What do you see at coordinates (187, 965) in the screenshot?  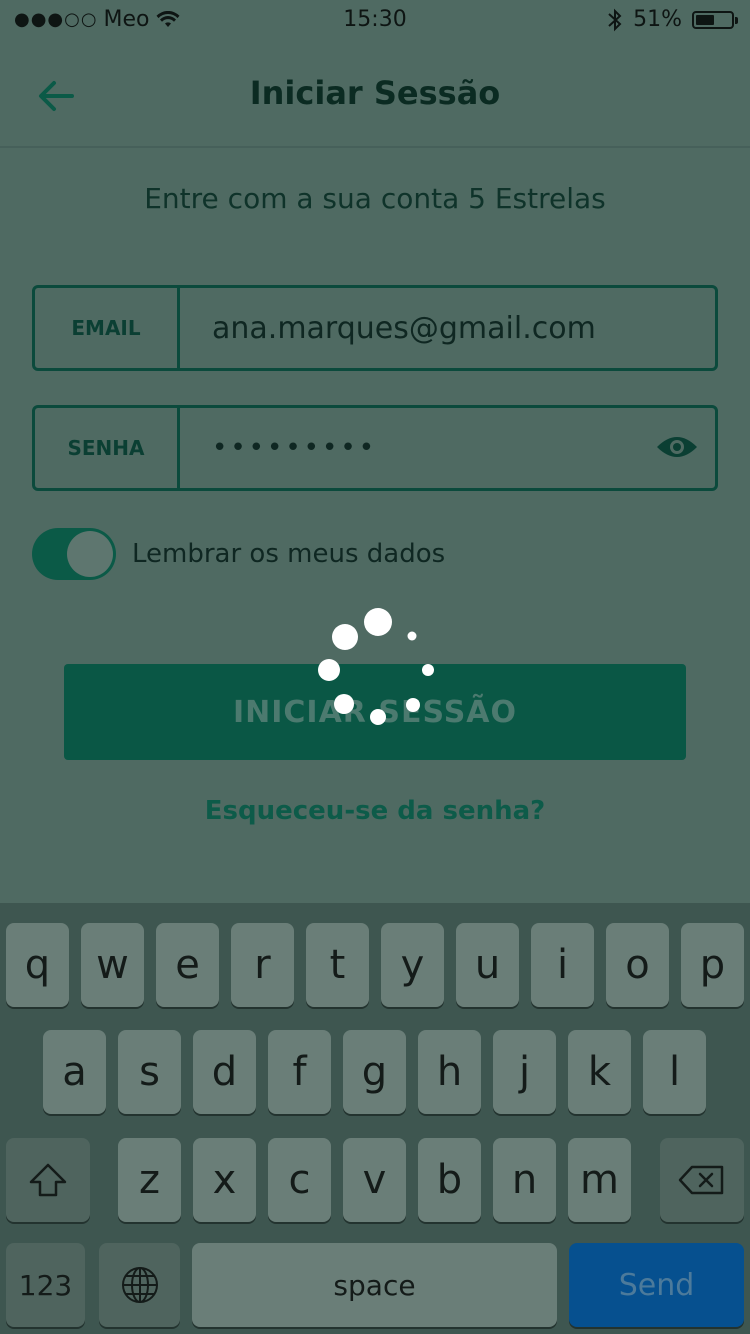 I see `key-e: e` at bounding box center [187, 965].